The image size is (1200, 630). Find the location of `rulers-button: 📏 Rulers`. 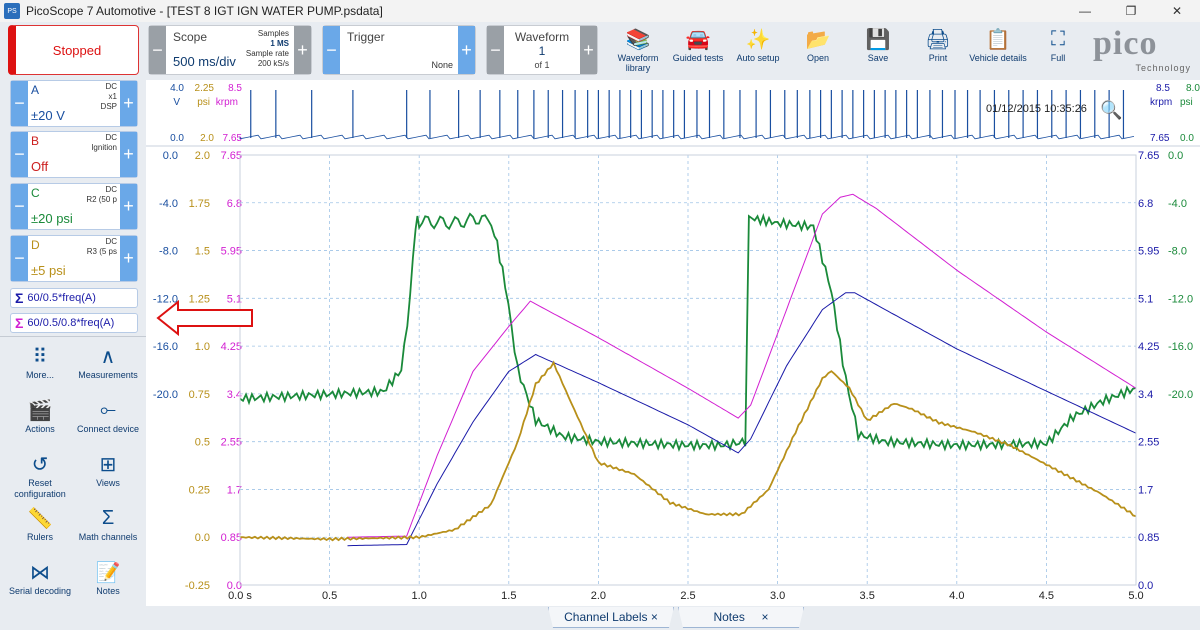

rulers-button: 📏 Rulers is located at coordinates (40, 523).